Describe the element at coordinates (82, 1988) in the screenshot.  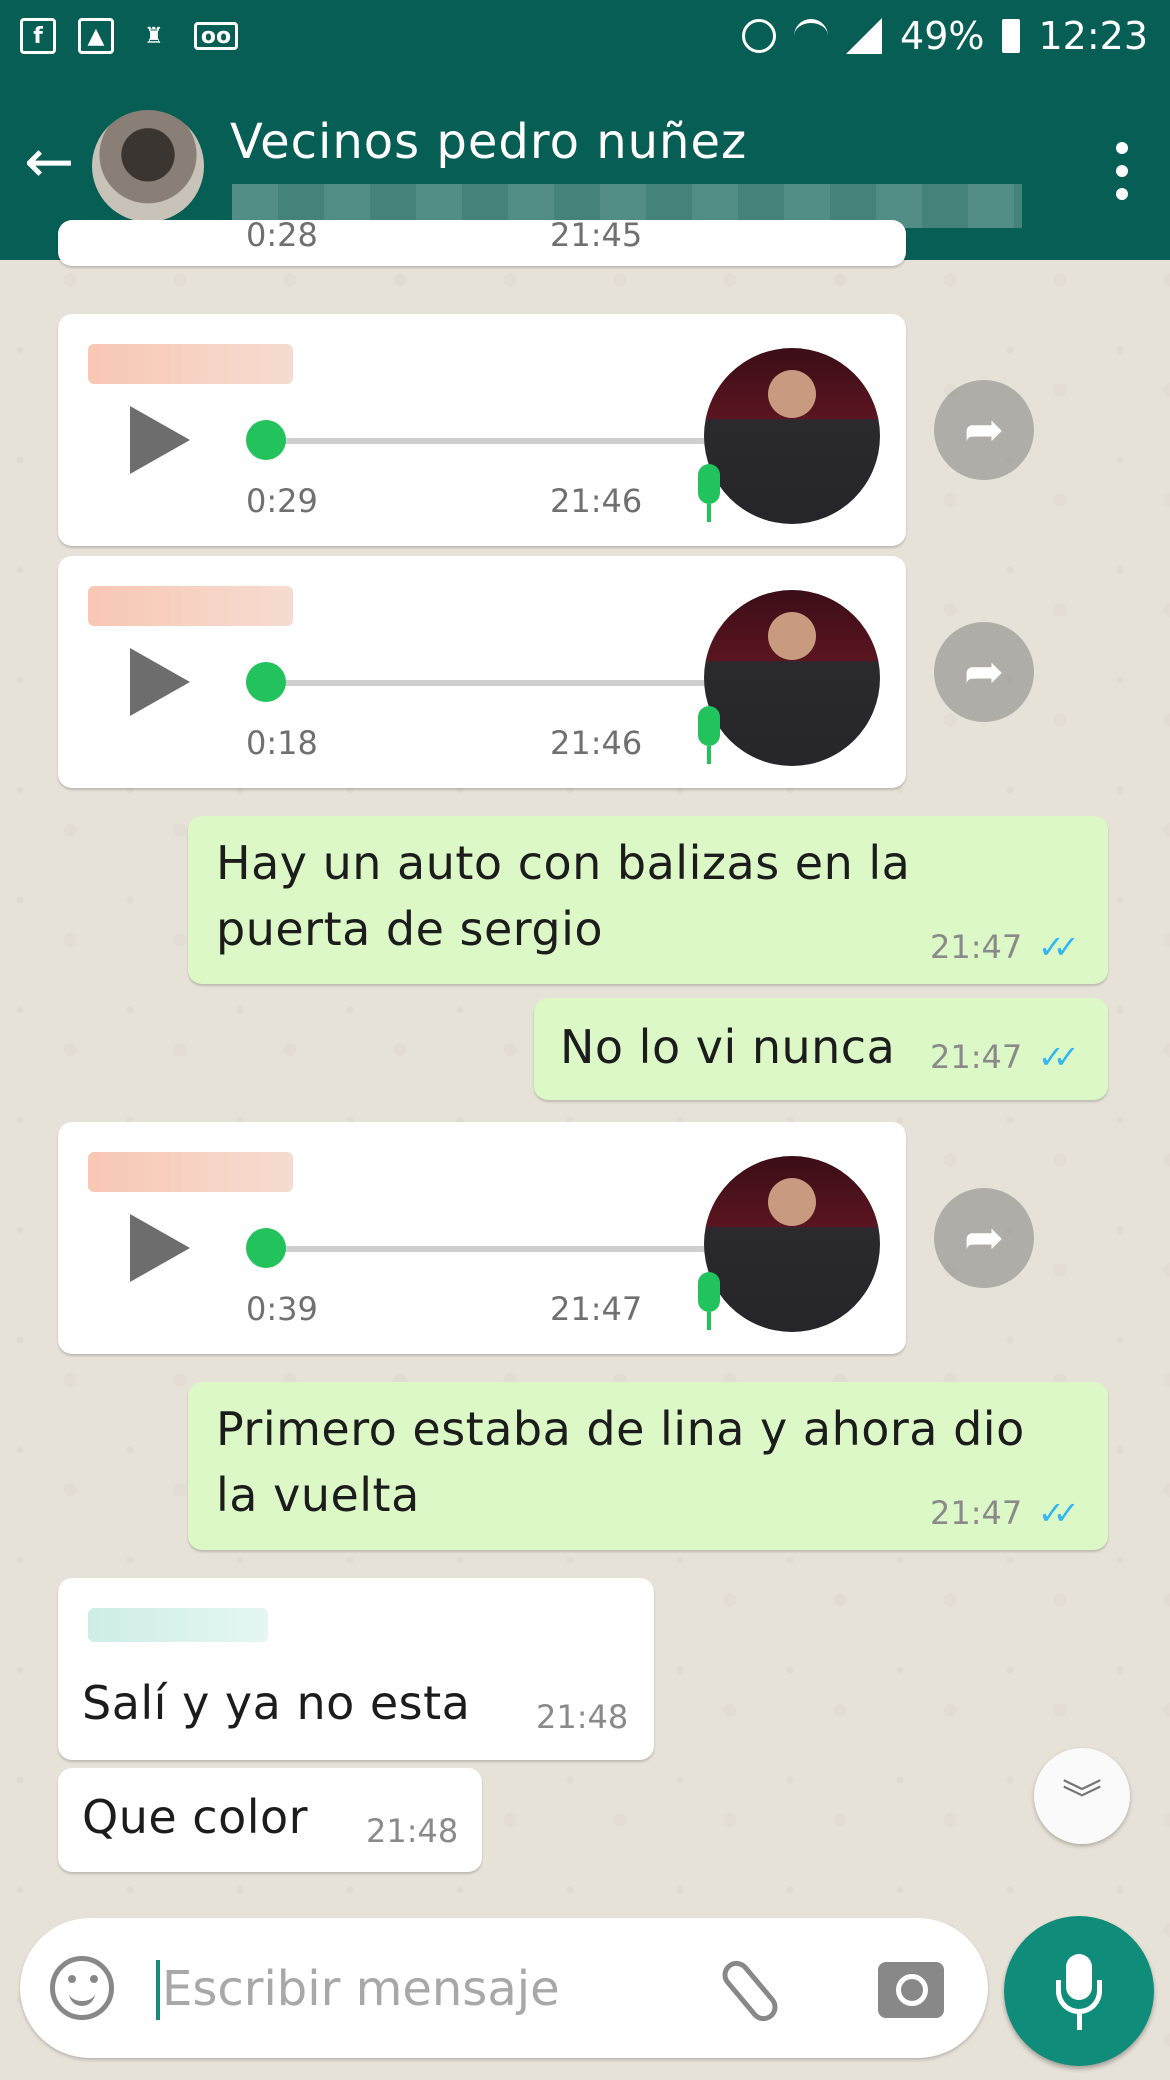
I see `emoji-icon` at that location.